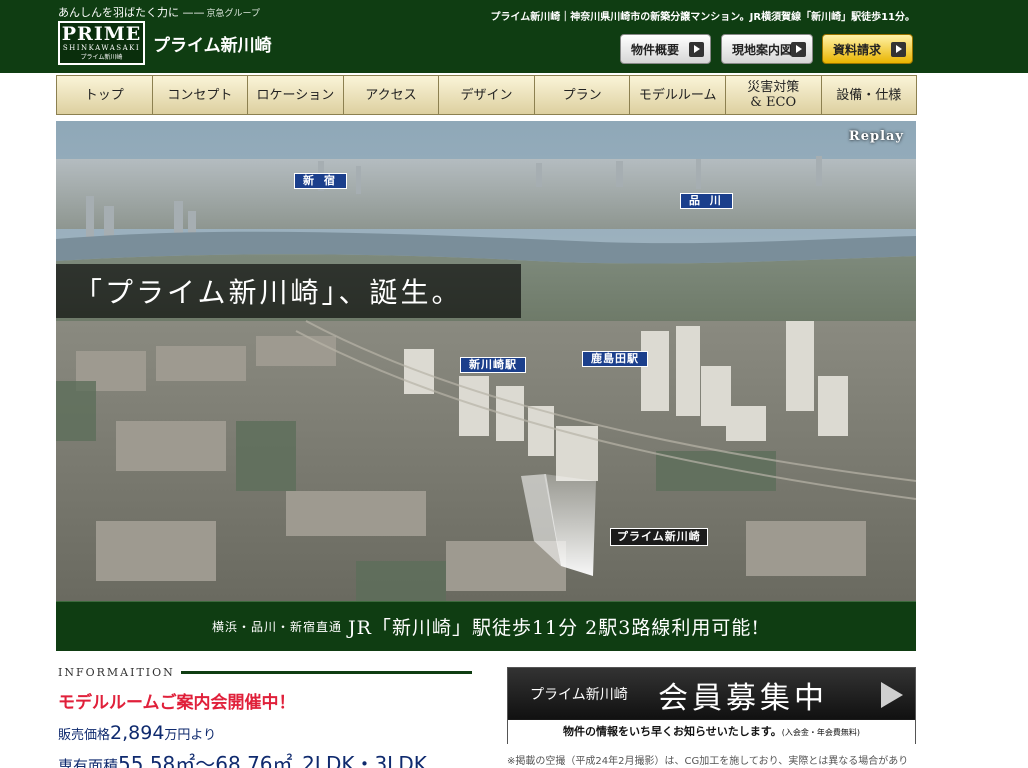 The height and width of the screenshot is (768, 1028). Describe the element at coordinates (105, 95) in the screenshot. I see `nav-top: トップ` at that location.